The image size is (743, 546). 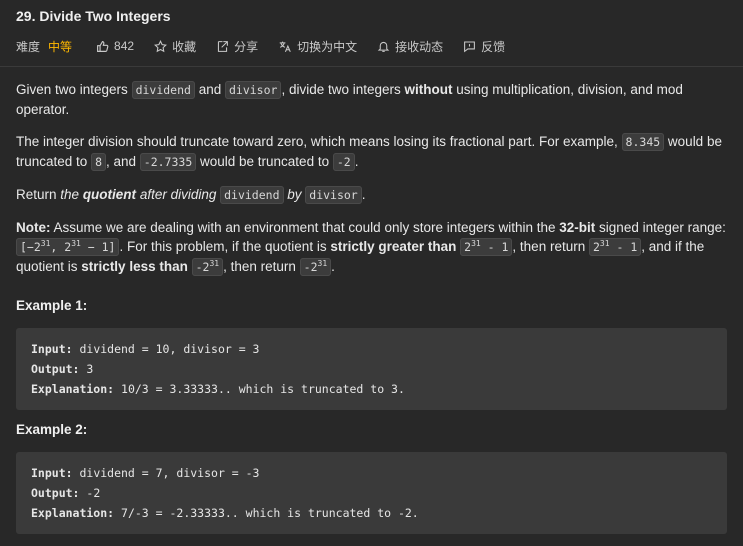 I want to click on bold-italic-text: quotient, so click(x=109, y=194).